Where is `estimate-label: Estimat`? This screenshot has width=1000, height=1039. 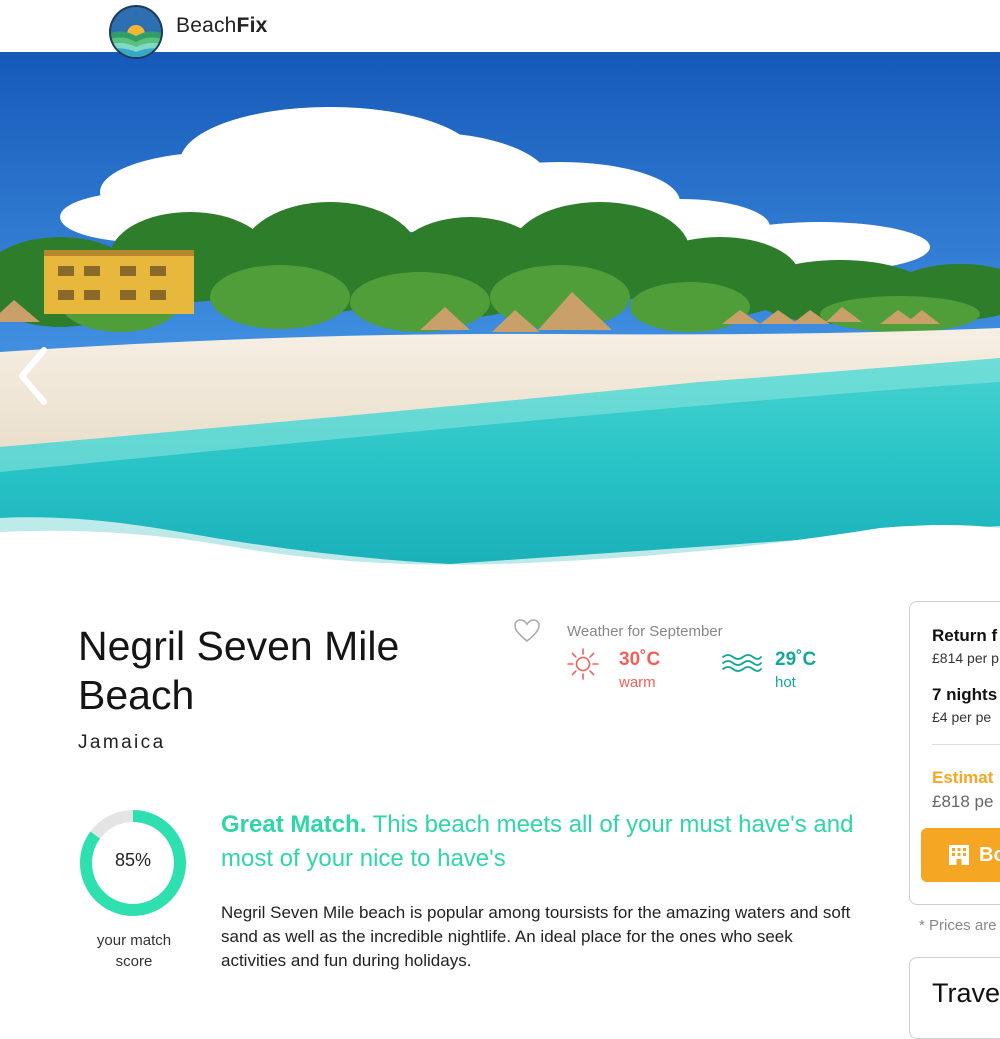
estimate-label: Estimat is located at coordinates (963, 777).